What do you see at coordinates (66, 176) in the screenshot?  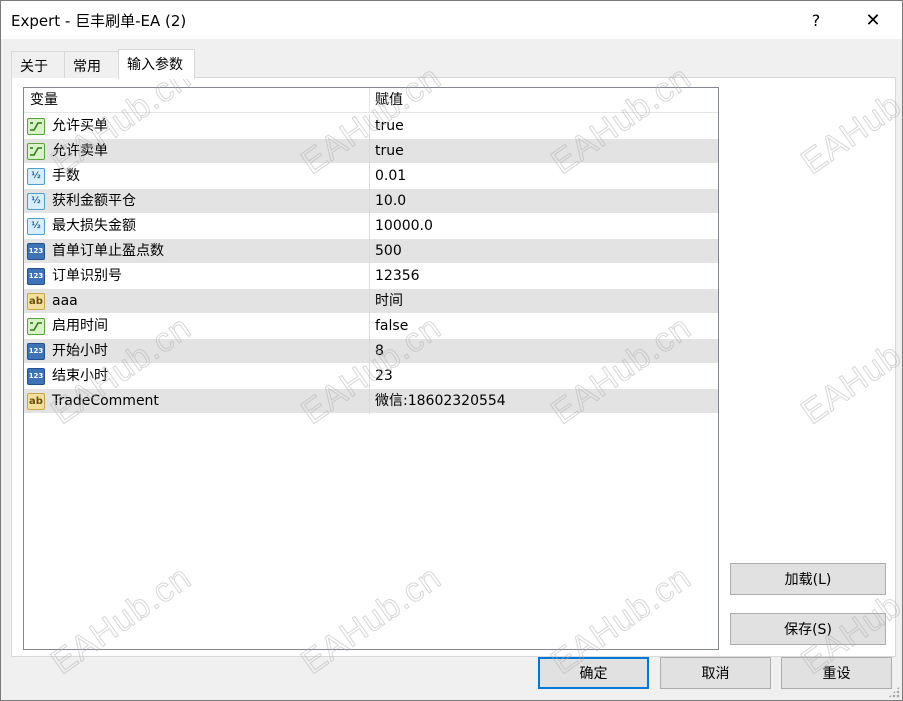 I see `param-name-label: 手数` at bounding box center [66, 176].